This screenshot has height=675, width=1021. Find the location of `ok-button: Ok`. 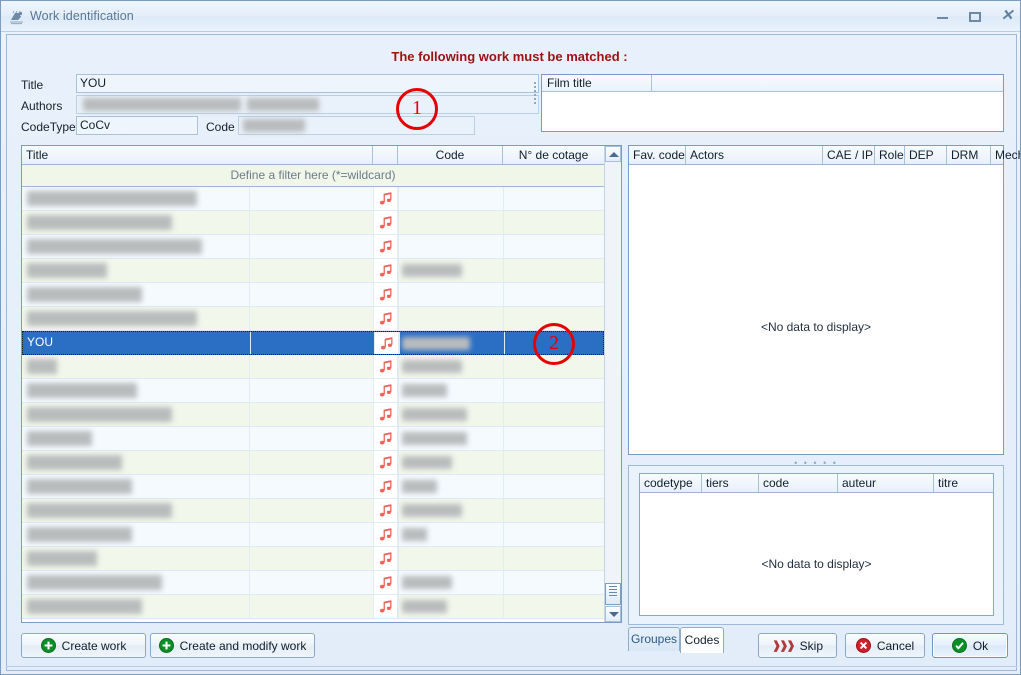

ok-button: Ok is located at coordinates (970, 645).